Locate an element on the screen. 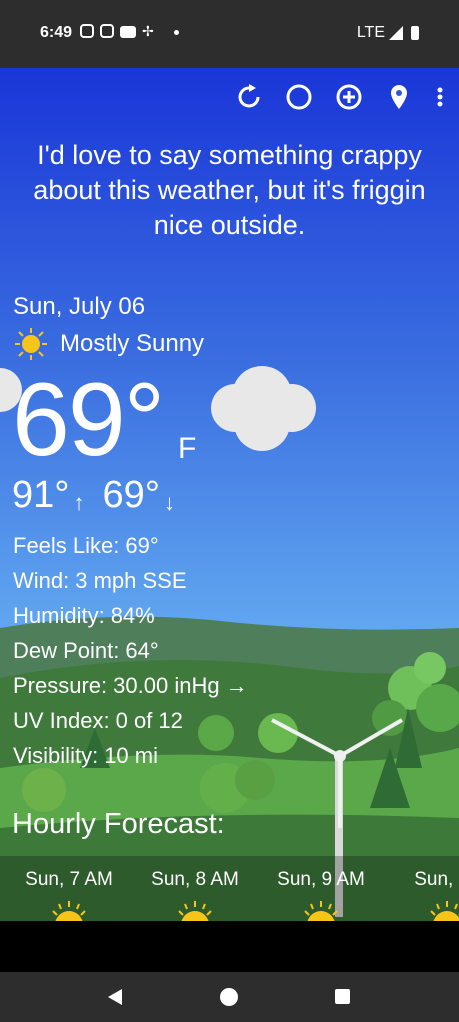  arrow-down-icon: ↓ is located at coordinates (169, 502).